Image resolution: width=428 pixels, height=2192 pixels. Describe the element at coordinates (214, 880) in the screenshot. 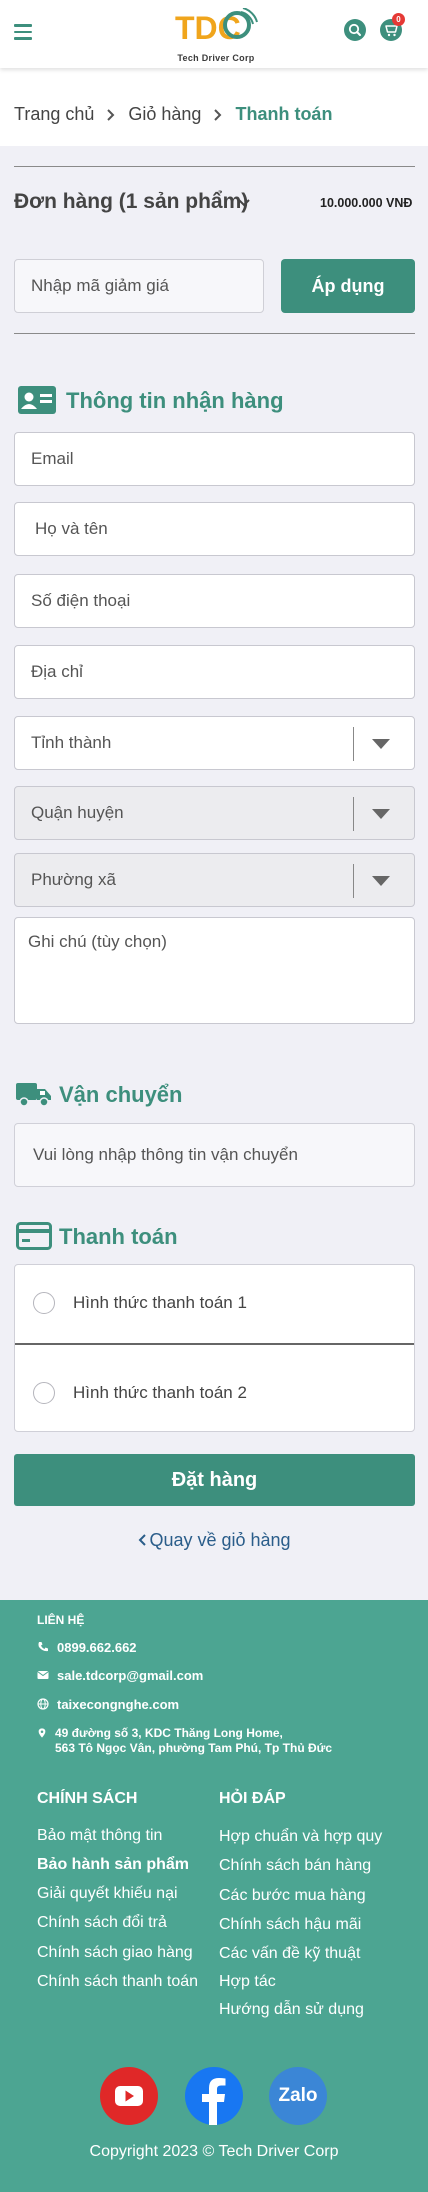

I see `ward-select: Phường xã` at that location.